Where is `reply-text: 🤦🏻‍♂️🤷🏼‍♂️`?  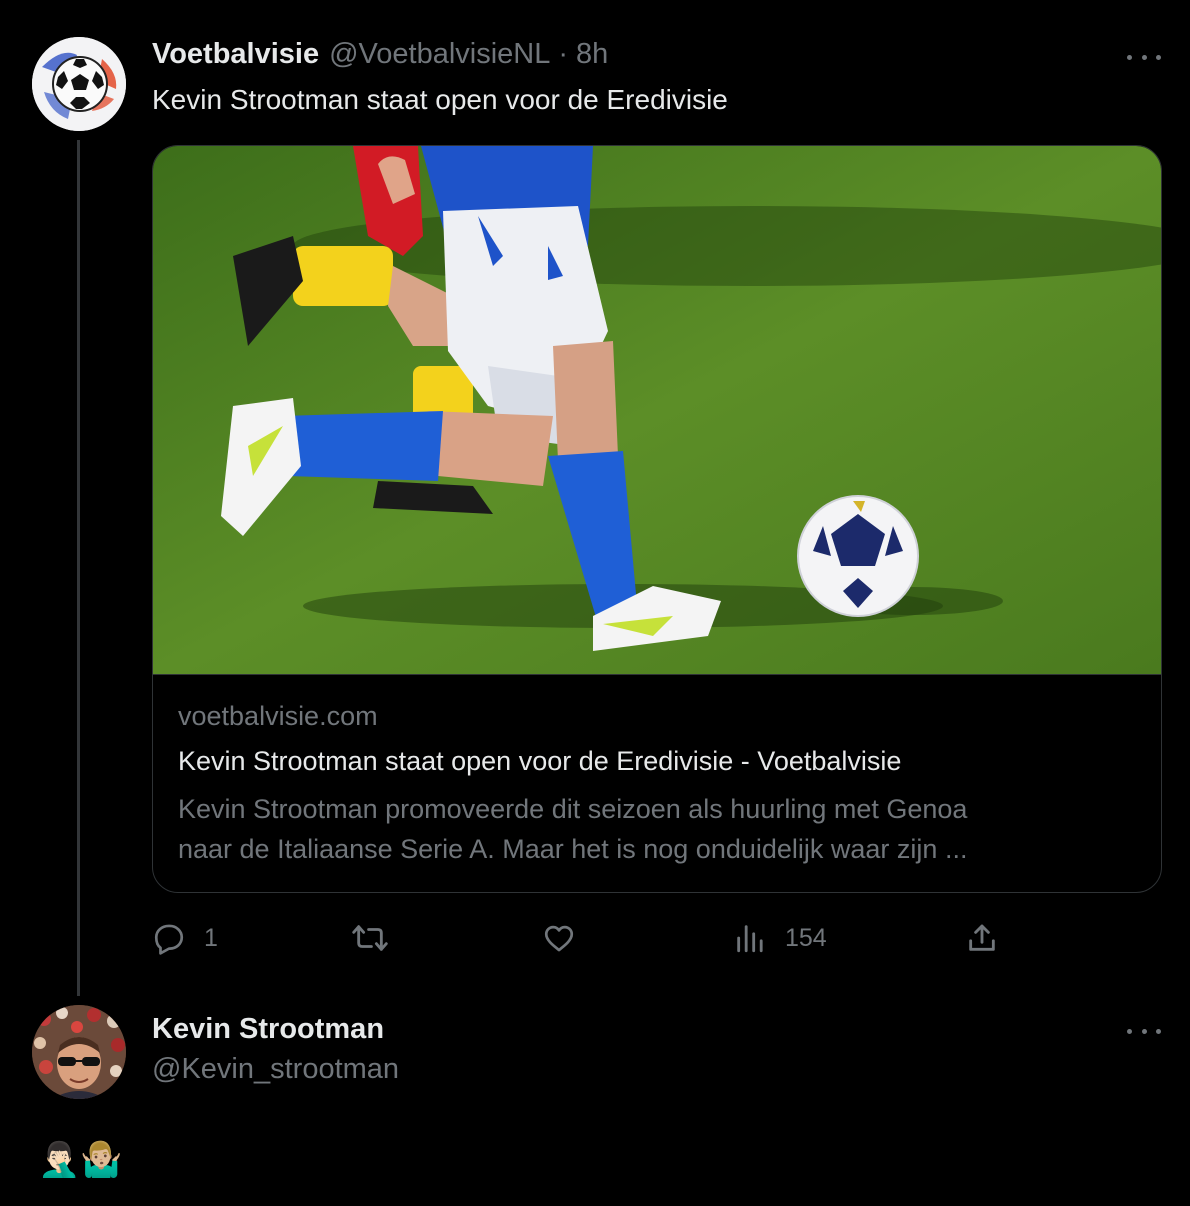 reply-text: 🤦🏻‍♂️🤷🏼‍♂️ is located at coordinates (80, 1160).